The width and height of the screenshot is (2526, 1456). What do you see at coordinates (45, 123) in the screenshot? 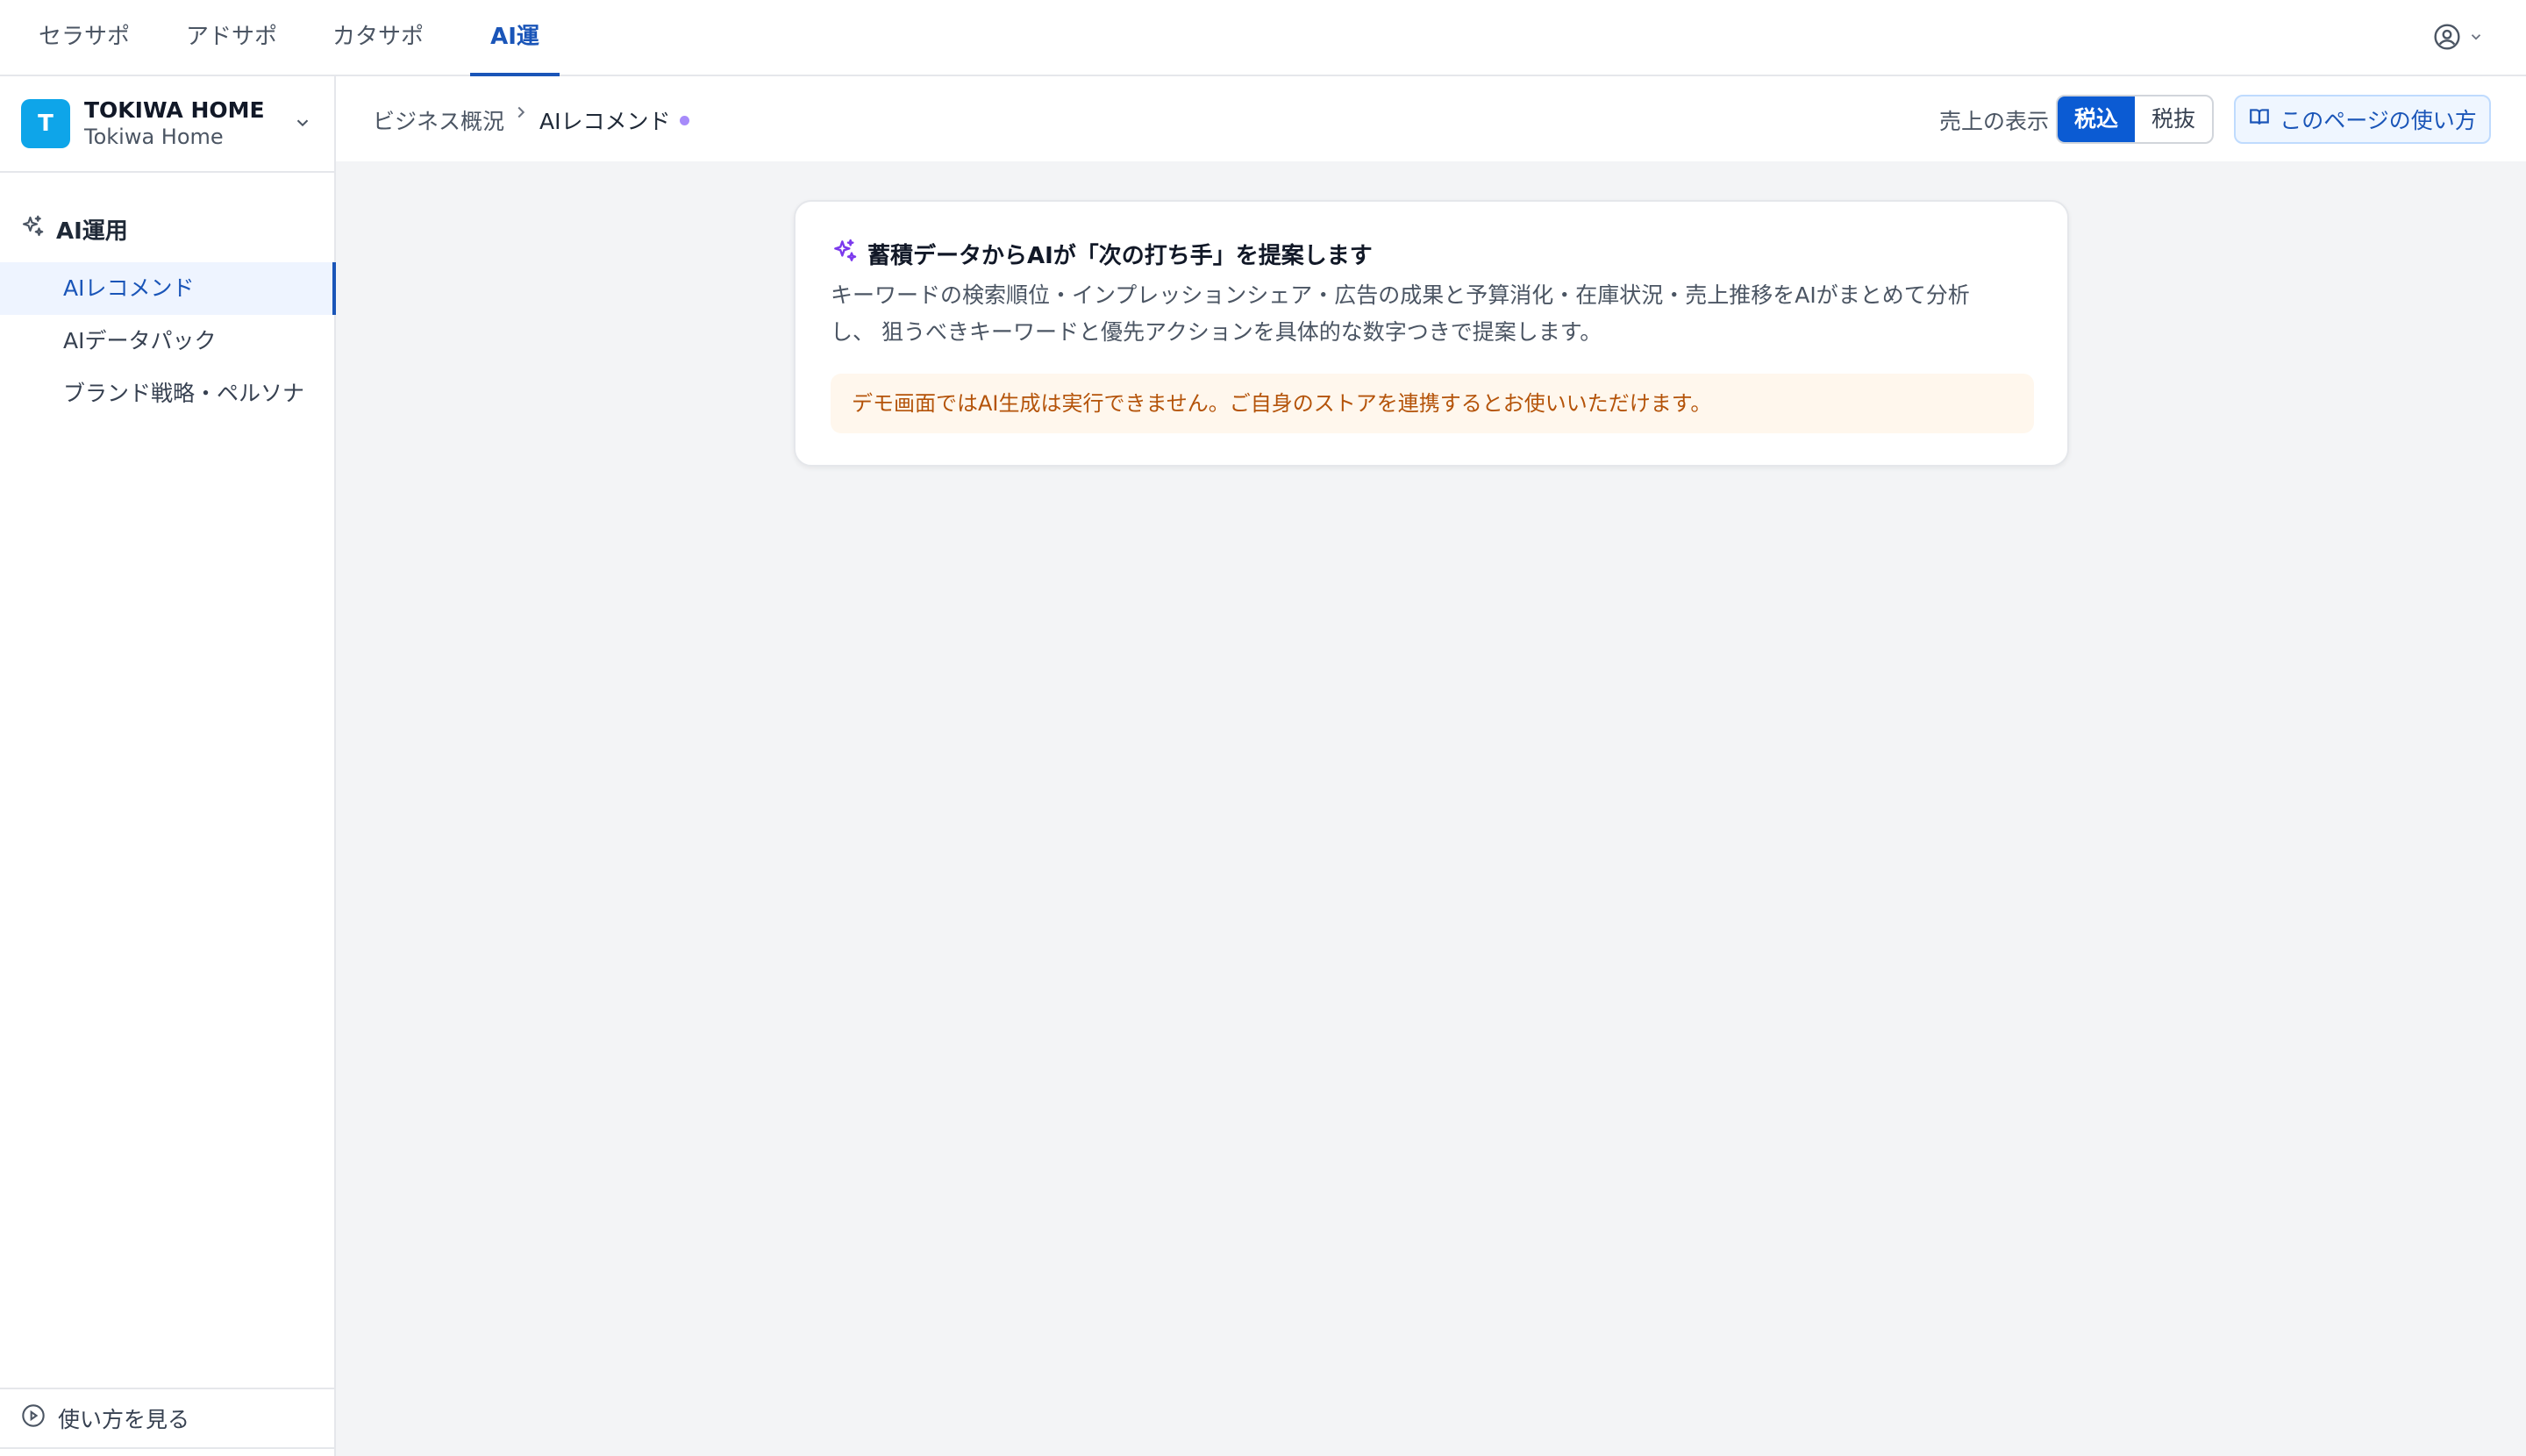
I see `org-avatar: T` at bounding box center [45, 123].